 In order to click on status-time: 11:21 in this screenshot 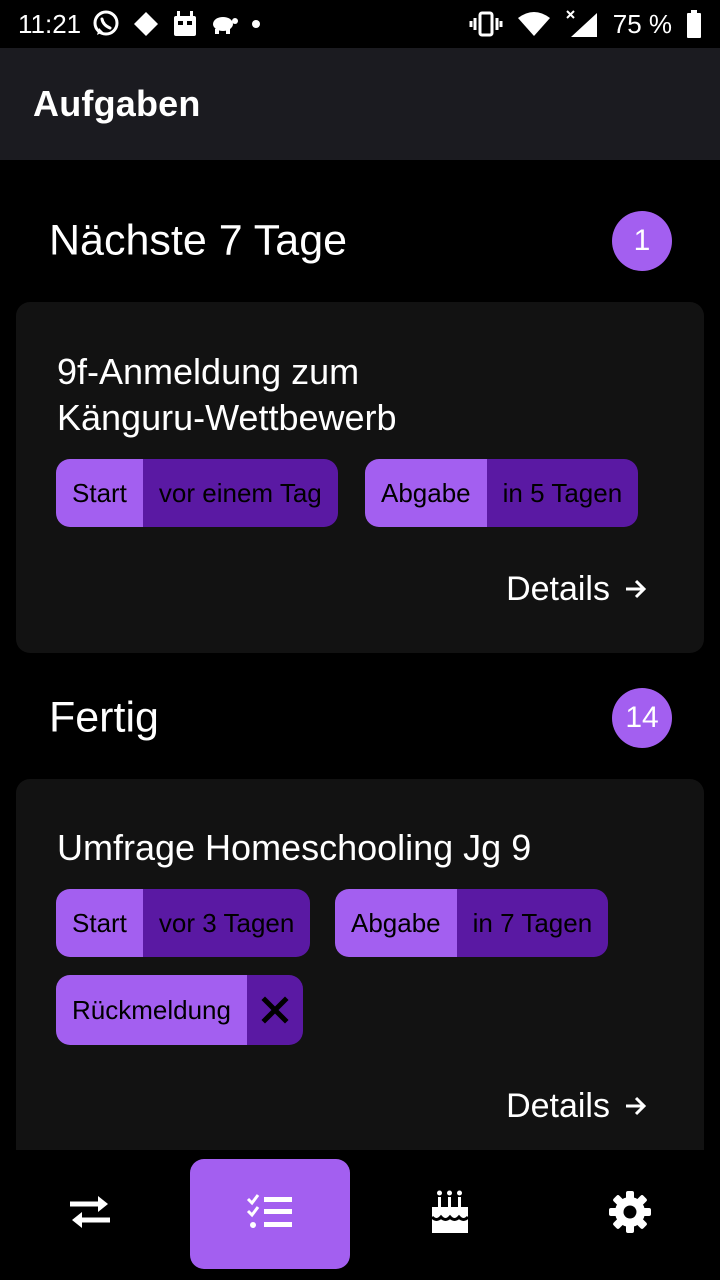, I will do `click(50, 23)`.